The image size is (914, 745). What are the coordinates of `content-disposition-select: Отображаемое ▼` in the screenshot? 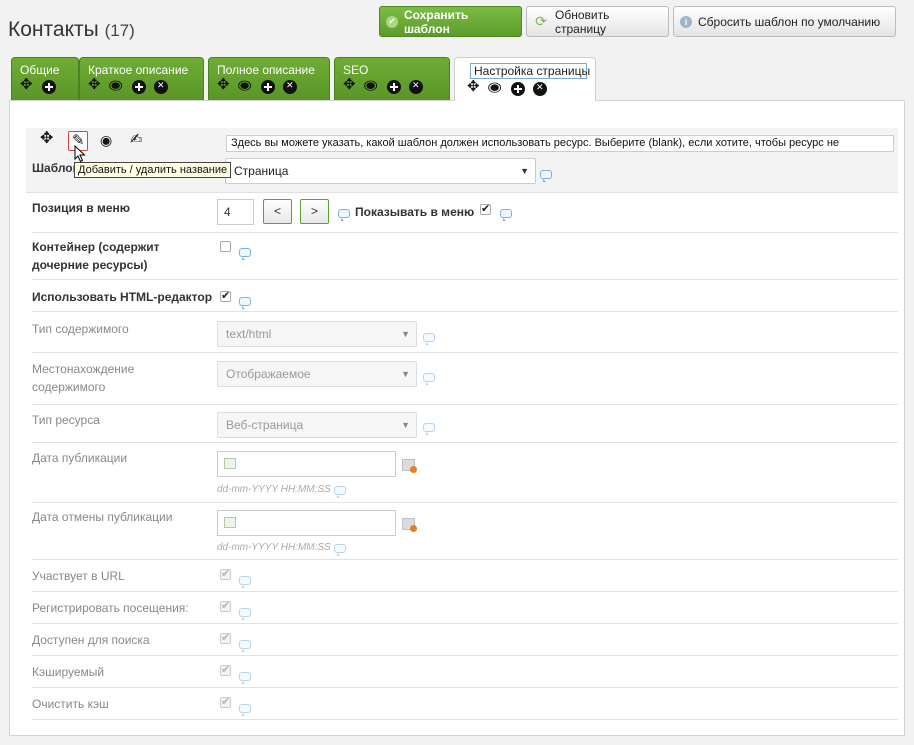 It's located at (317, 374).